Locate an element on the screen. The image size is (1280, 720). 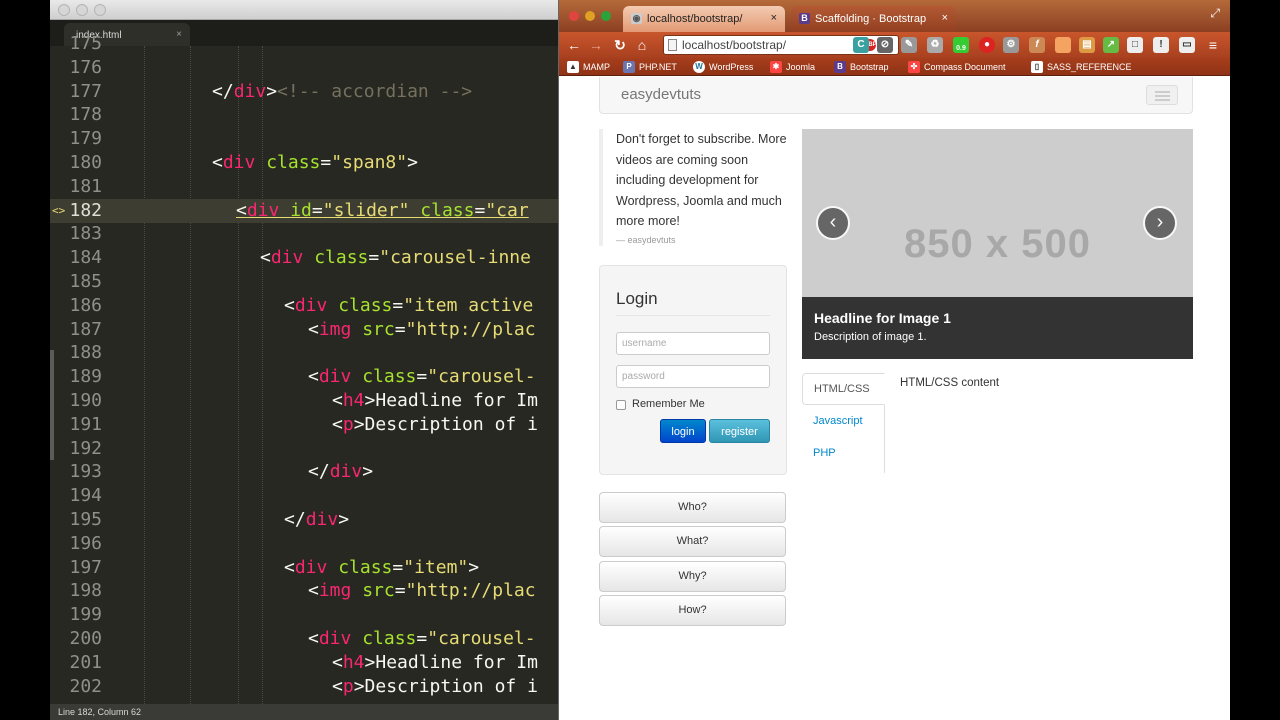
accordion-what-button: What? is located at coordinates (692, 541).